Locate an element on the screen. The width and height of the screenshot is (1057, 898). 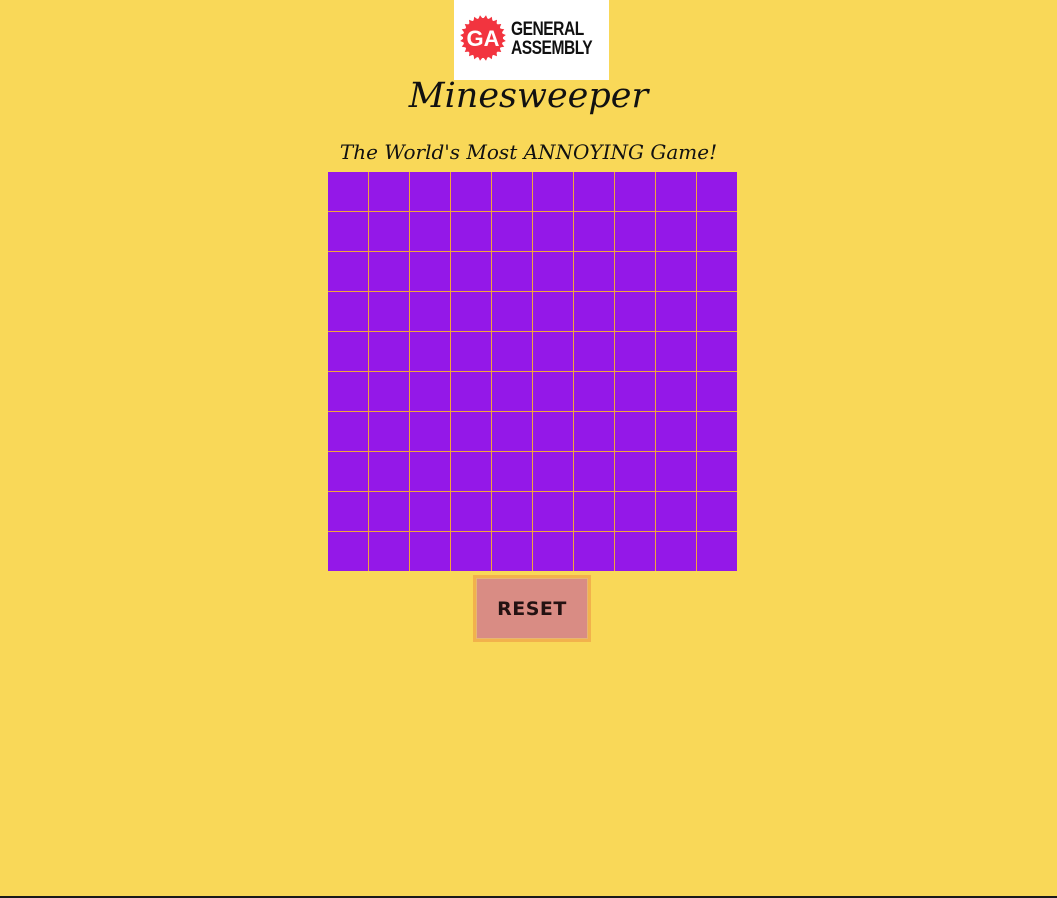
reset-button: RESET is located at coordinates (532, 608).